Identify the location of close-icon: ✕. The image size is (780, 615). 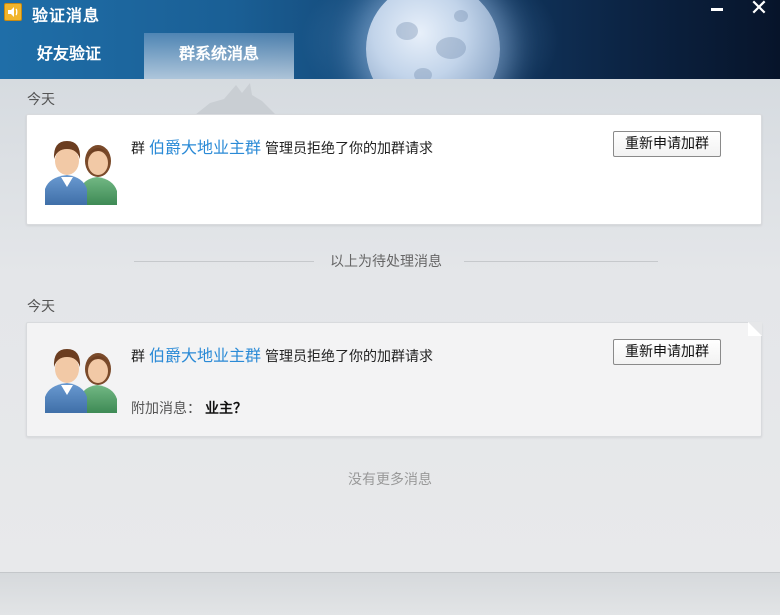
(759, 11).